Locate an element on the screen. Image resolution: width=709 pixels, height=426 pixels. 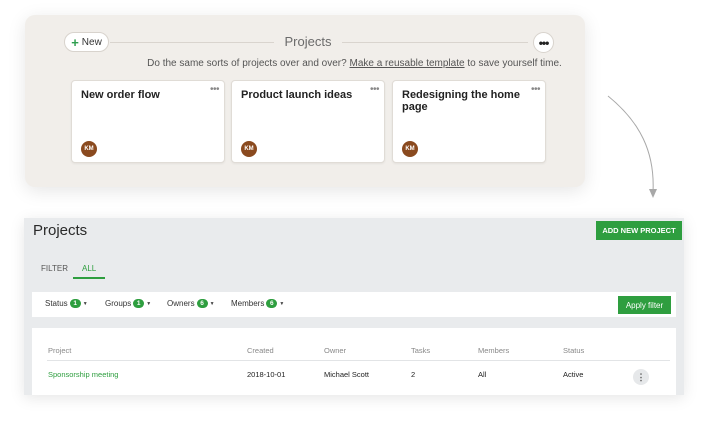
subtitle-text-after: to save yourself time. is located at coordinates (513, 63).